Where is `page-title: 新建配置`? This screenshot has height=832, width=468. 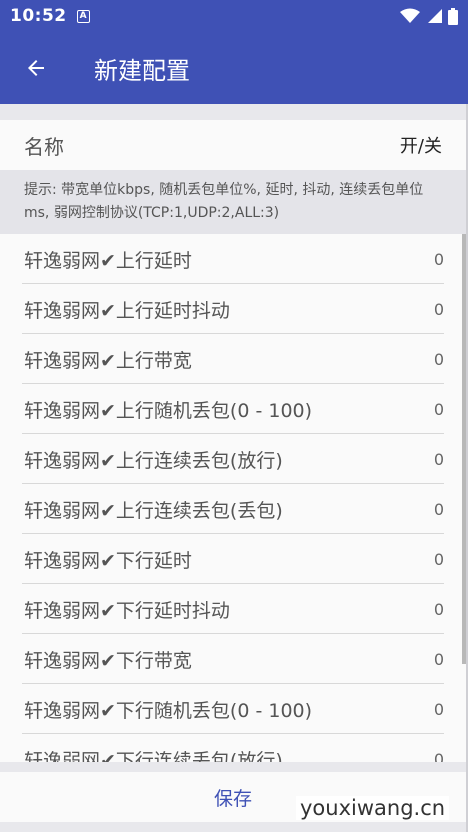
page-title: 新建配置 is located at coordinates (142, 70).